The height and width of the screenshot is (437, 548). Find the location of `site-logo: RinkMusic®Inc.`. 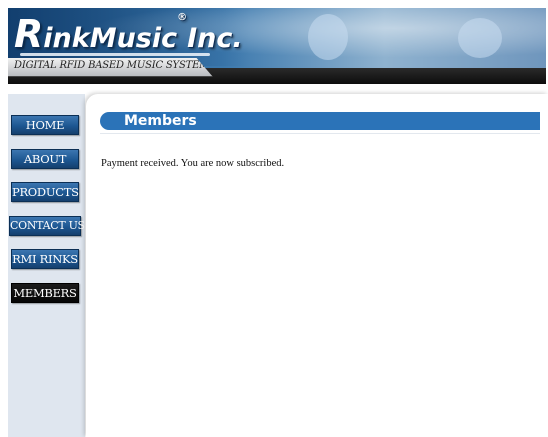

site-logo: RinkMusic®Inc. is located at coordinates (128, 34).